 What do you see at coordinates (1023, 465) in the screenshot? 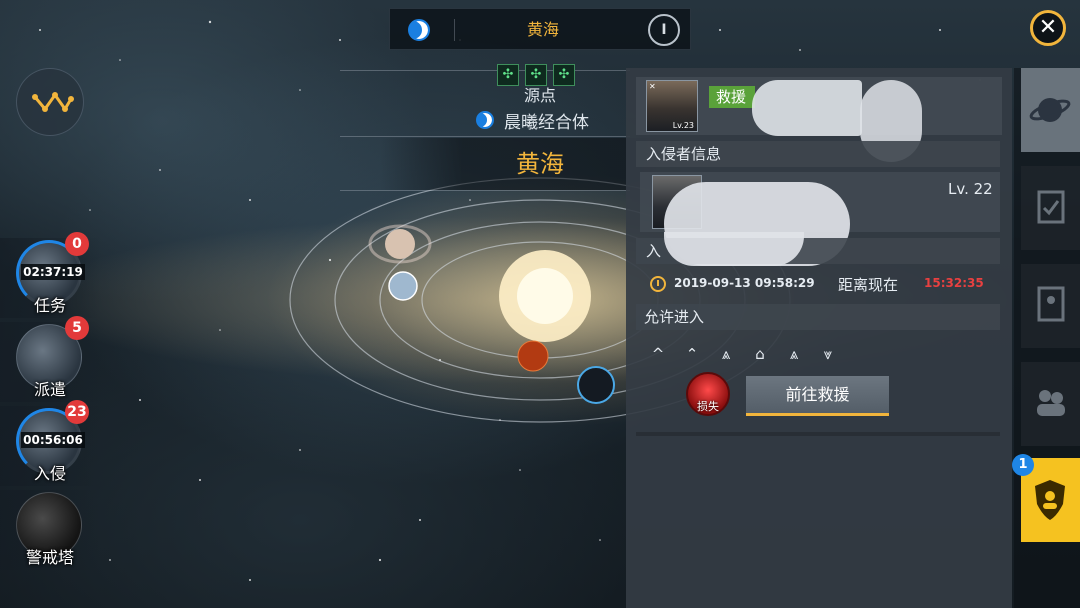
I see `rescue-tab-badge: 1` at bounding box center [1023, 465].